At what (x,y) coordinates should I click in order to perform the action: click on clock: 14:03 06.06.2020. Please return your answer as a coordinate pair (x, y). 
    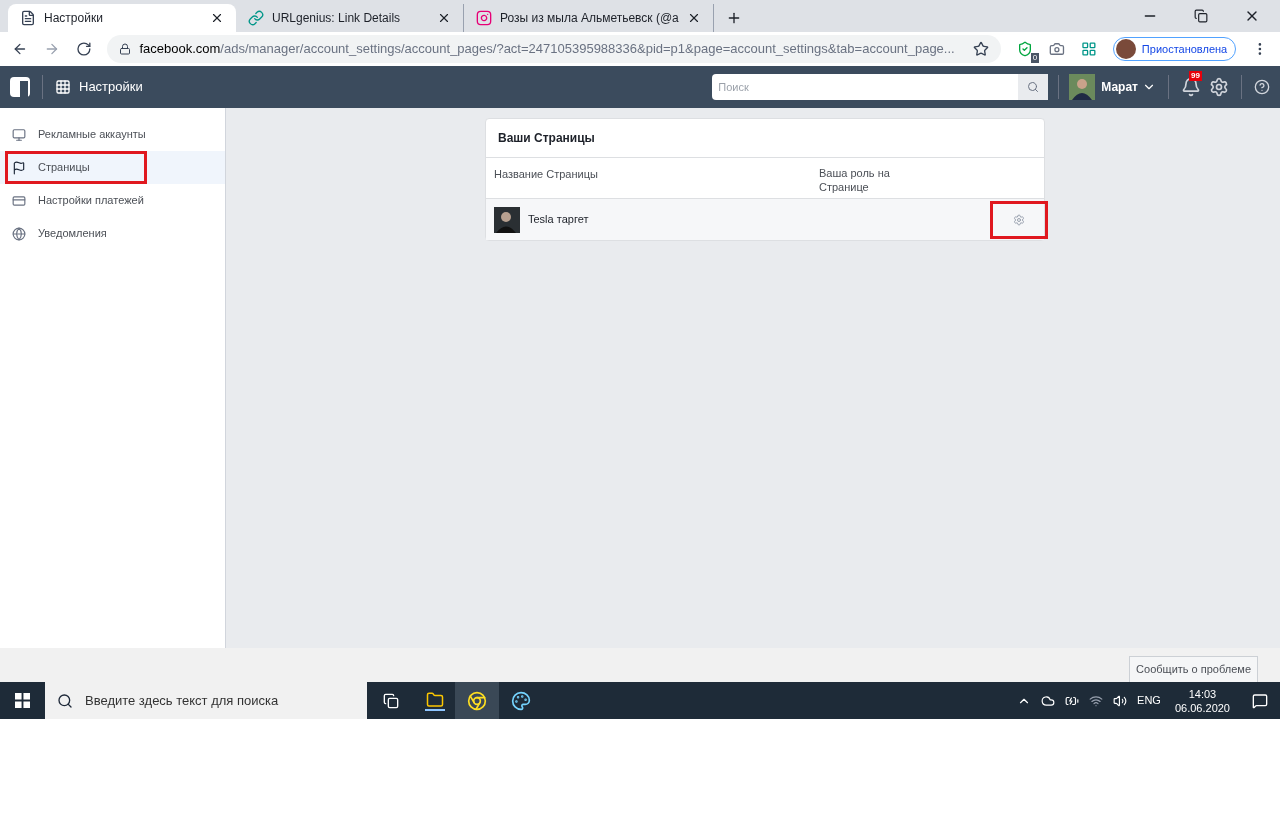
    Looking at the image, I should click on (1202, 700).